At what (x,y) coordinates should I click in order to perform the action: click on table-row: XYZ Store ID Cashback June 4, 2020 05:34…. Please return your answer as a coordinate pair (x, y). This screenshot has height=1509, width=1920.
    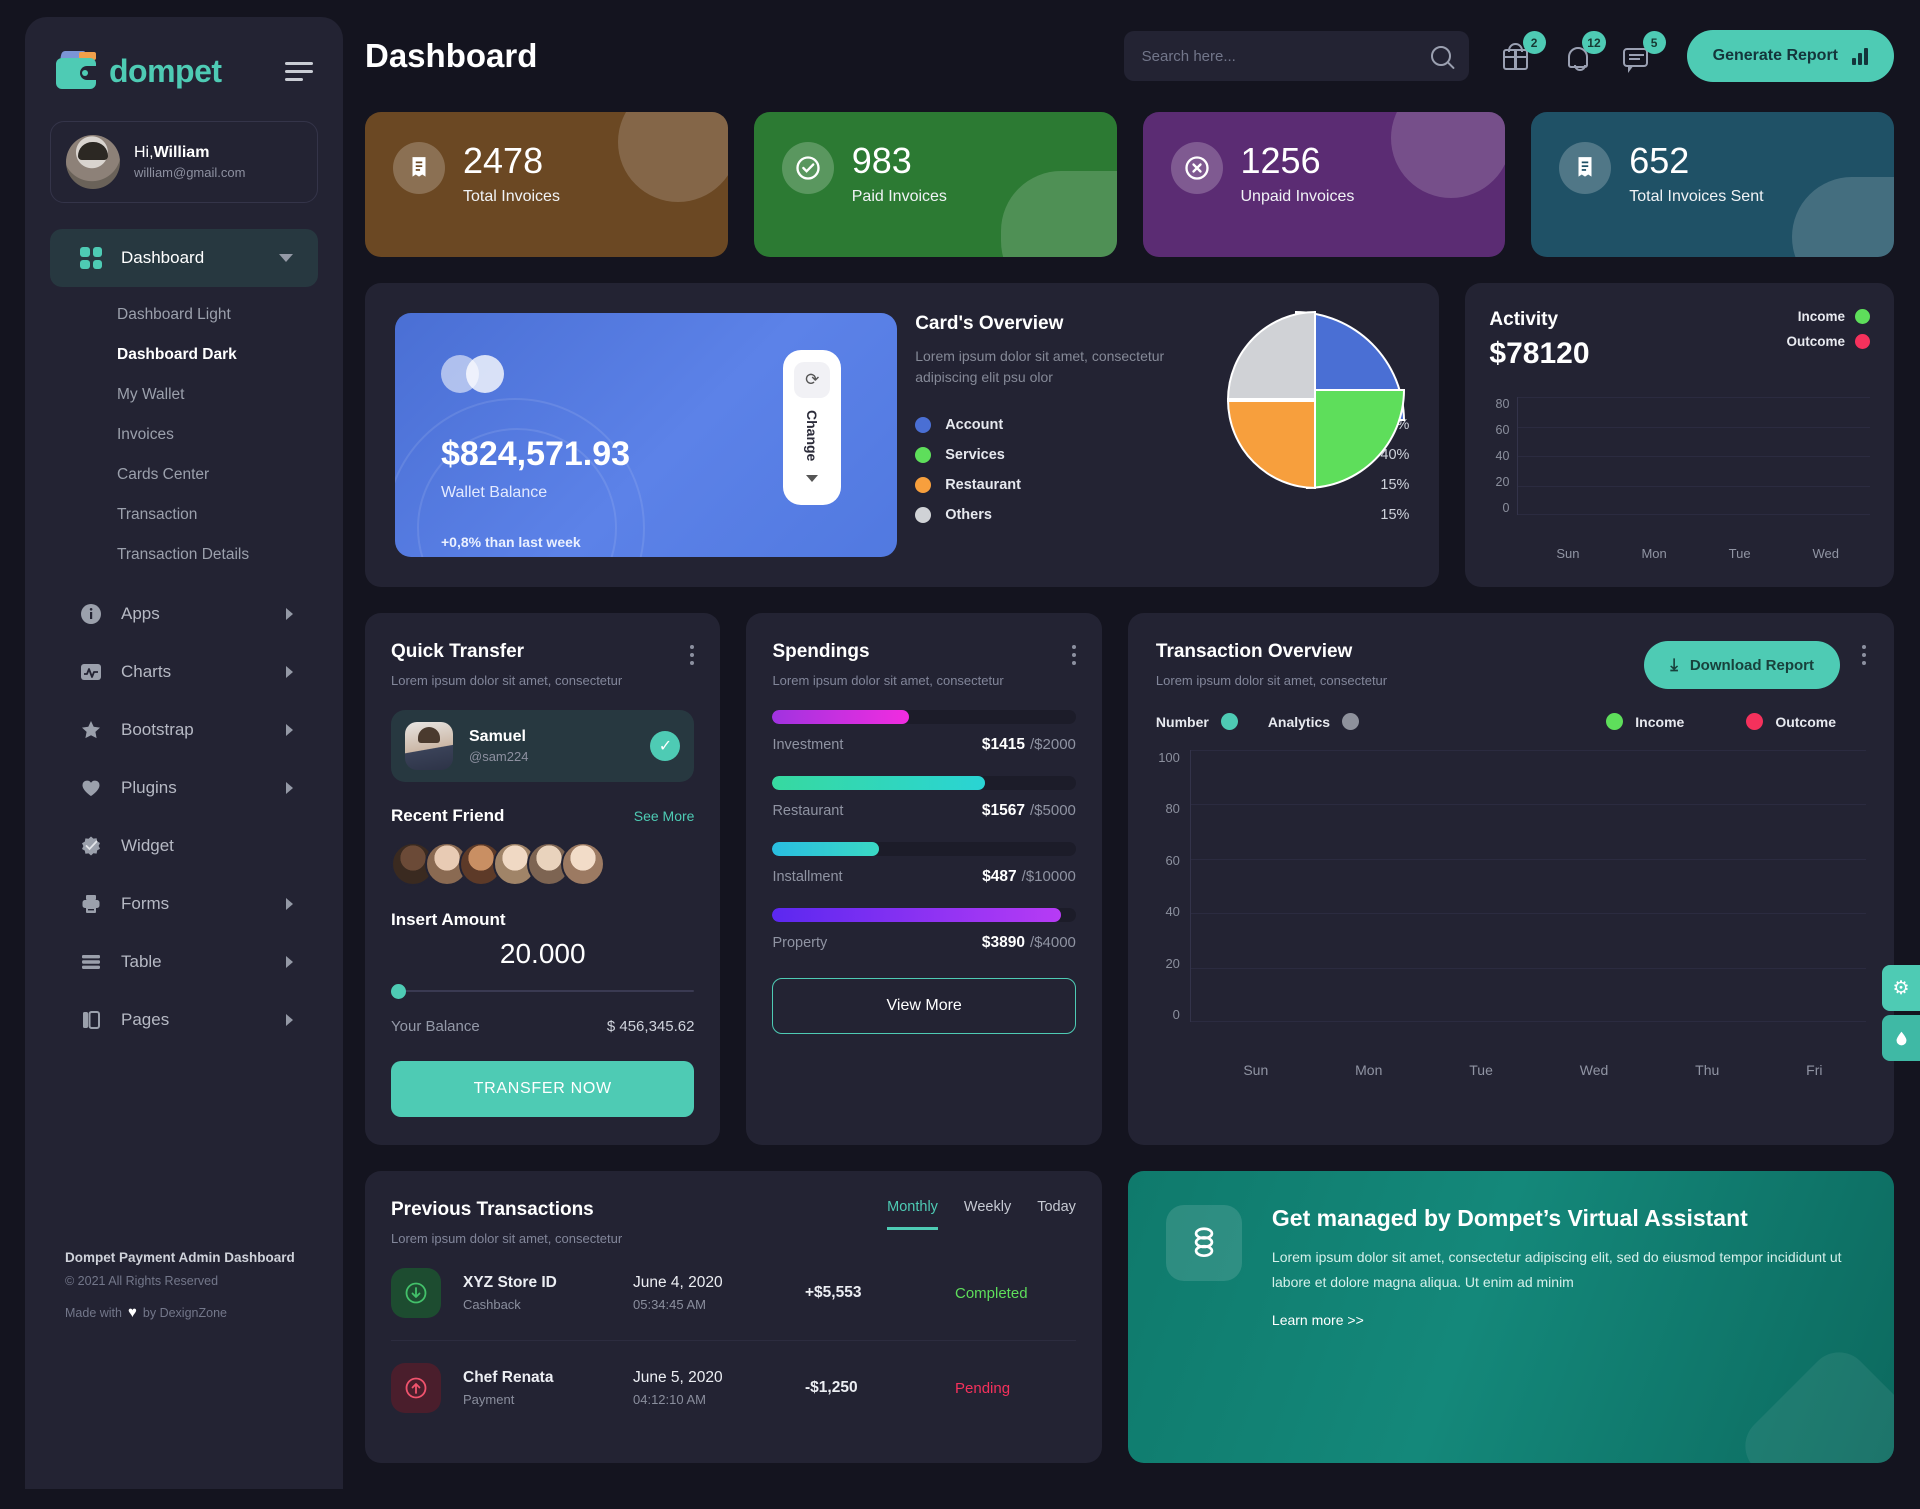
    Looking at the image, I should click on (733, 1293).